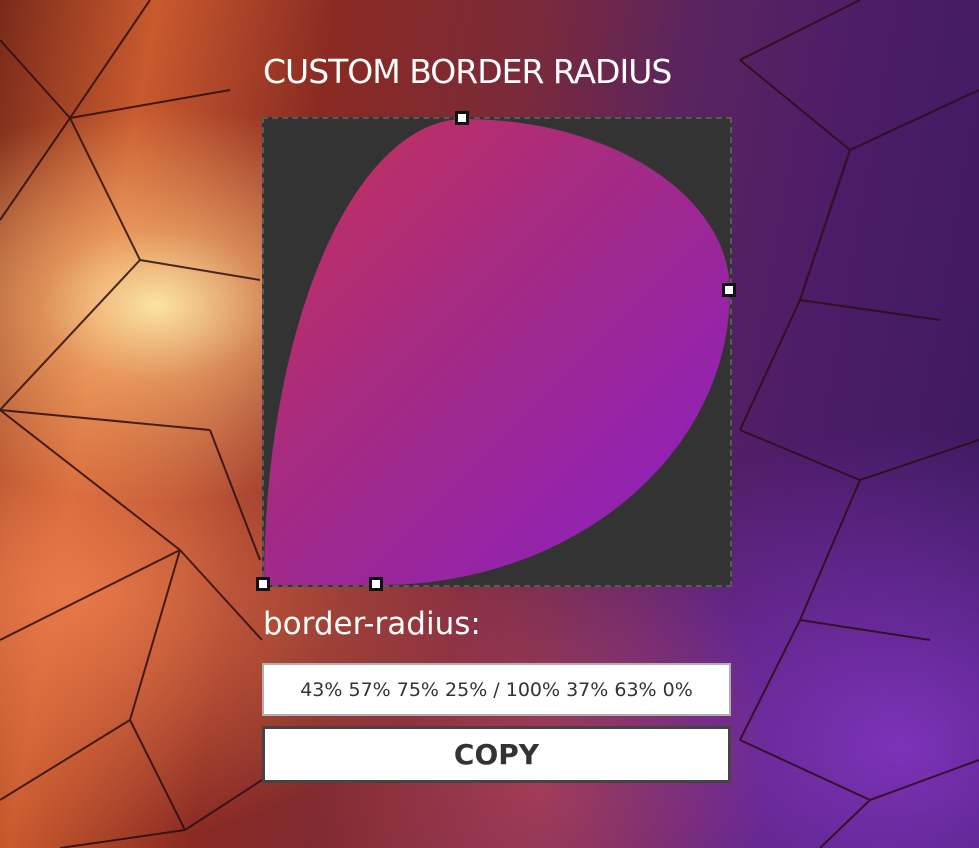 Image resolution: width=979 pixels, height=848 pixels. Describe the element at coordinates (729, 290) in the screenshot. I see `right-handle` at that location.